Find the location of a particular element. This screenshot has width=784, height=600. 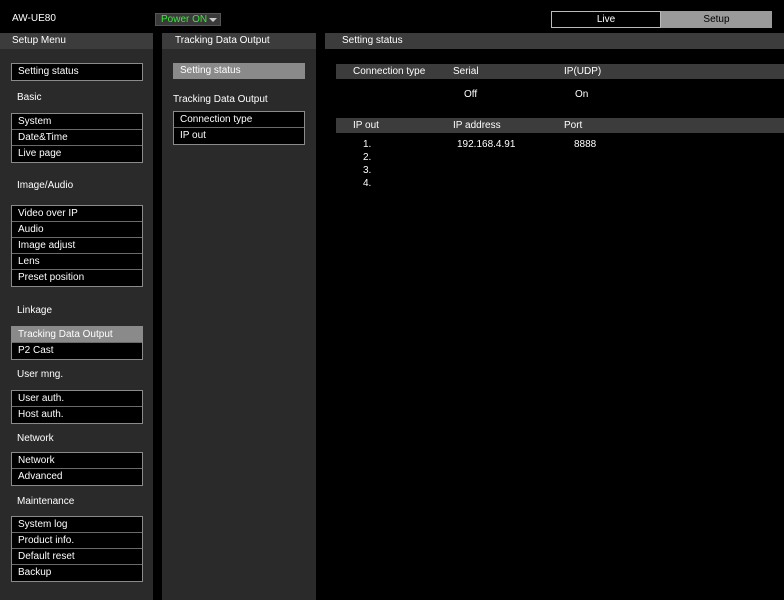

menu-item-image-adjust: Image adjust is located at coordinates (77, 246).